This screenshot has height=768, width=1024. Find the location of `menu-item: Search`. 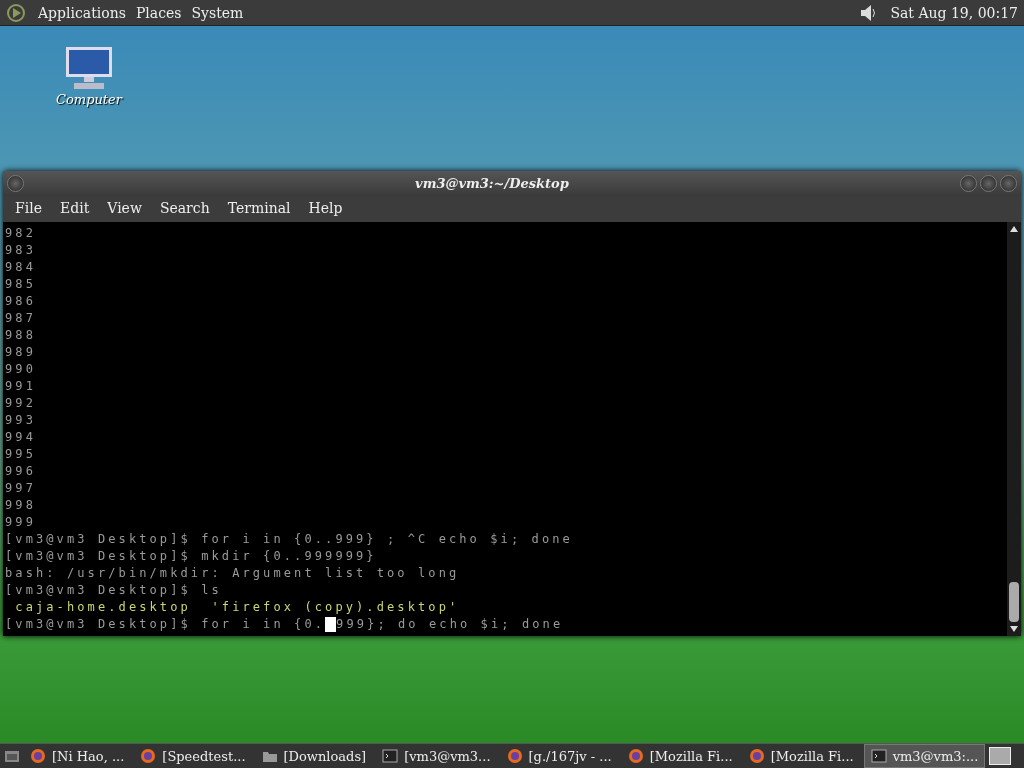

menu-item: Search is located at coordinates (184, 207).